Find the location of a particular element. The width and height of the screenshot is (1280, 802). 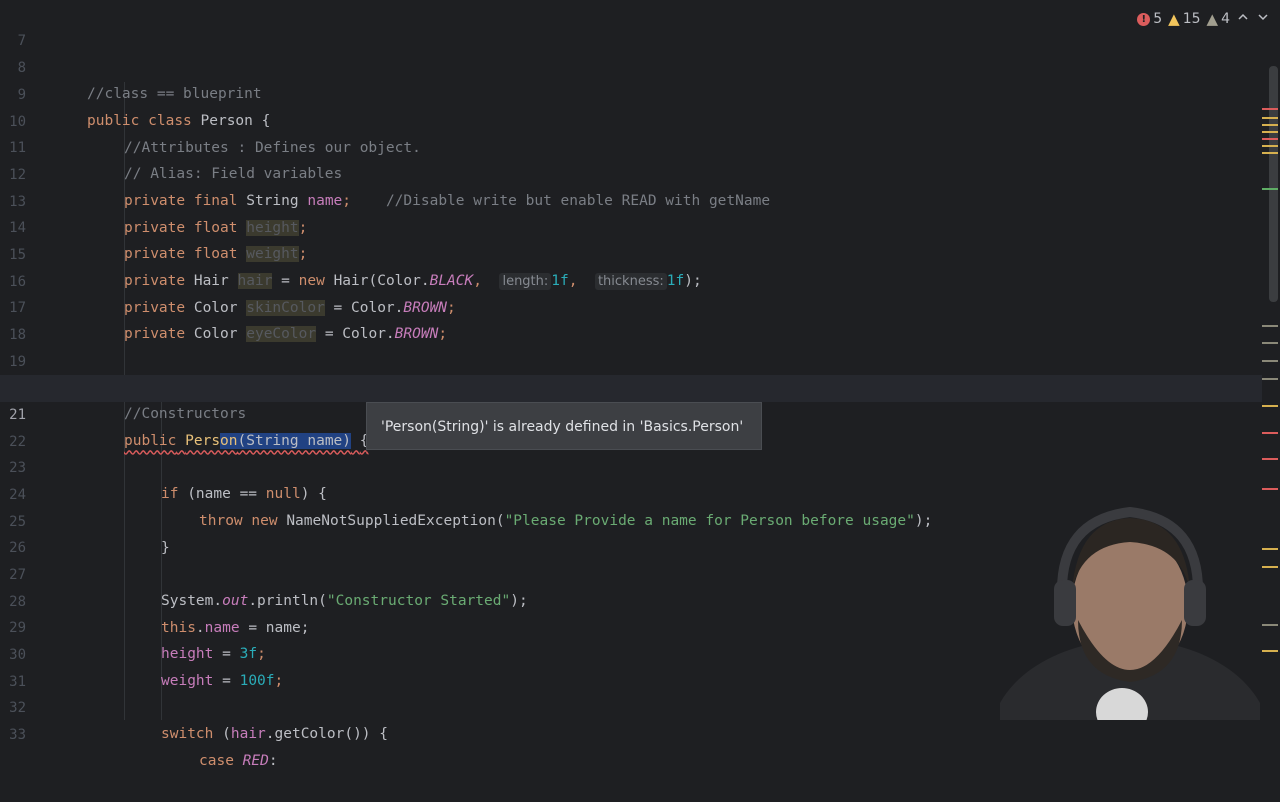

change-marker is located at coordinates (1270, 189).